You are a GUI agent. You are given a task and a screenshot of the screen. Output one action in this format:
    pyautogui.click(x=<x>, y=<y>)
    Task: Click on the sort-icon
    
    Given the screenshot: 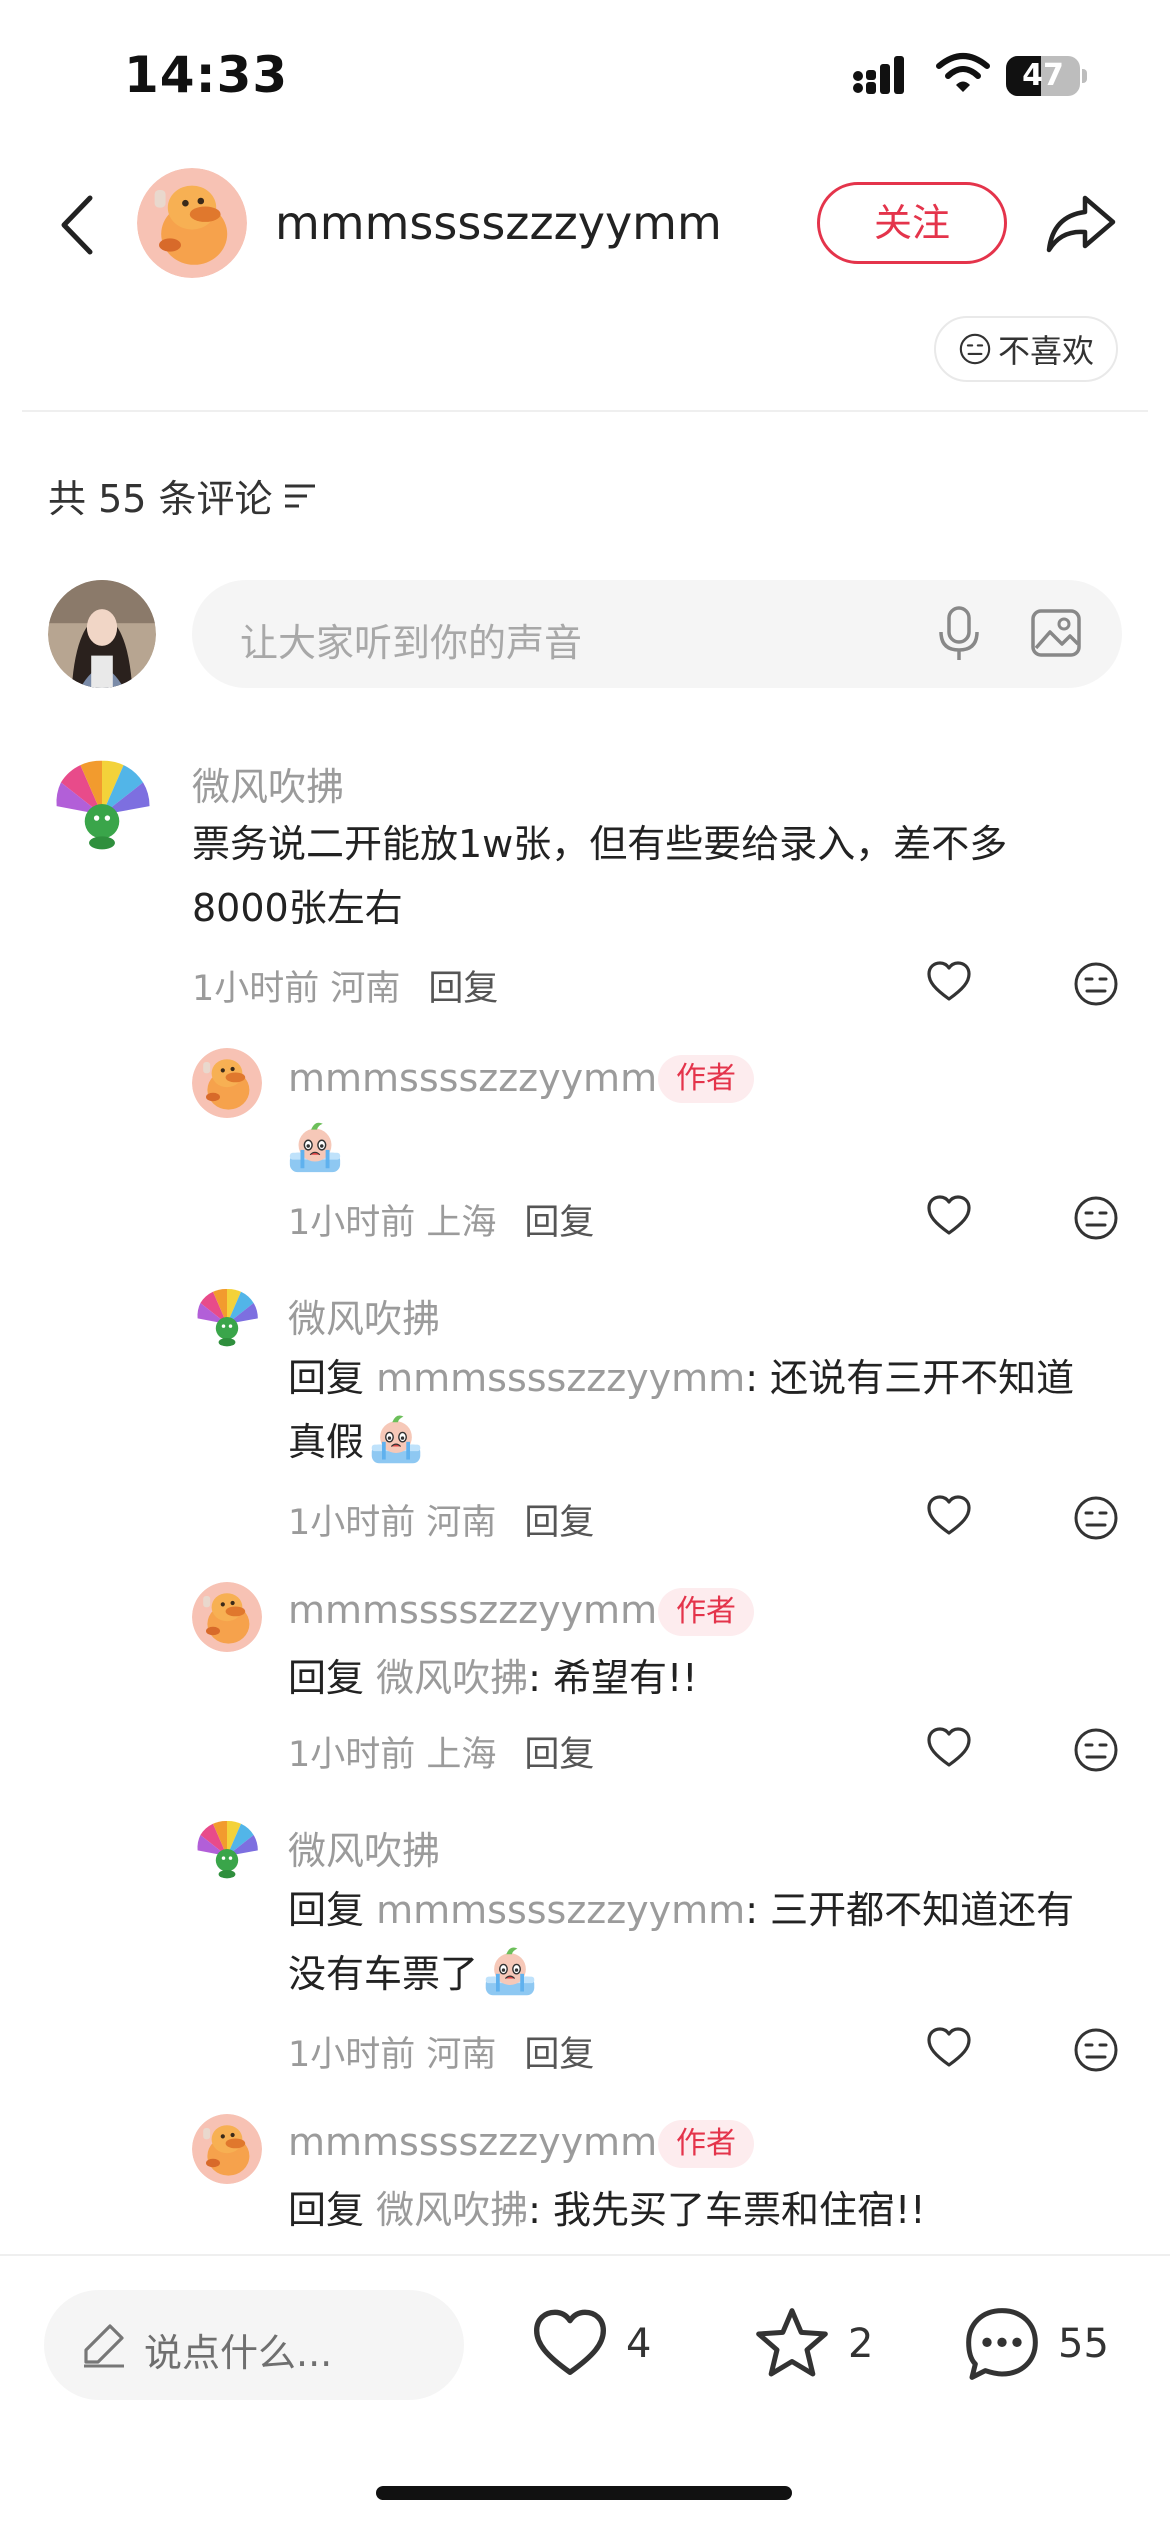 What is the action you would take?
    pyautogui.click(x=300, y=496)
    